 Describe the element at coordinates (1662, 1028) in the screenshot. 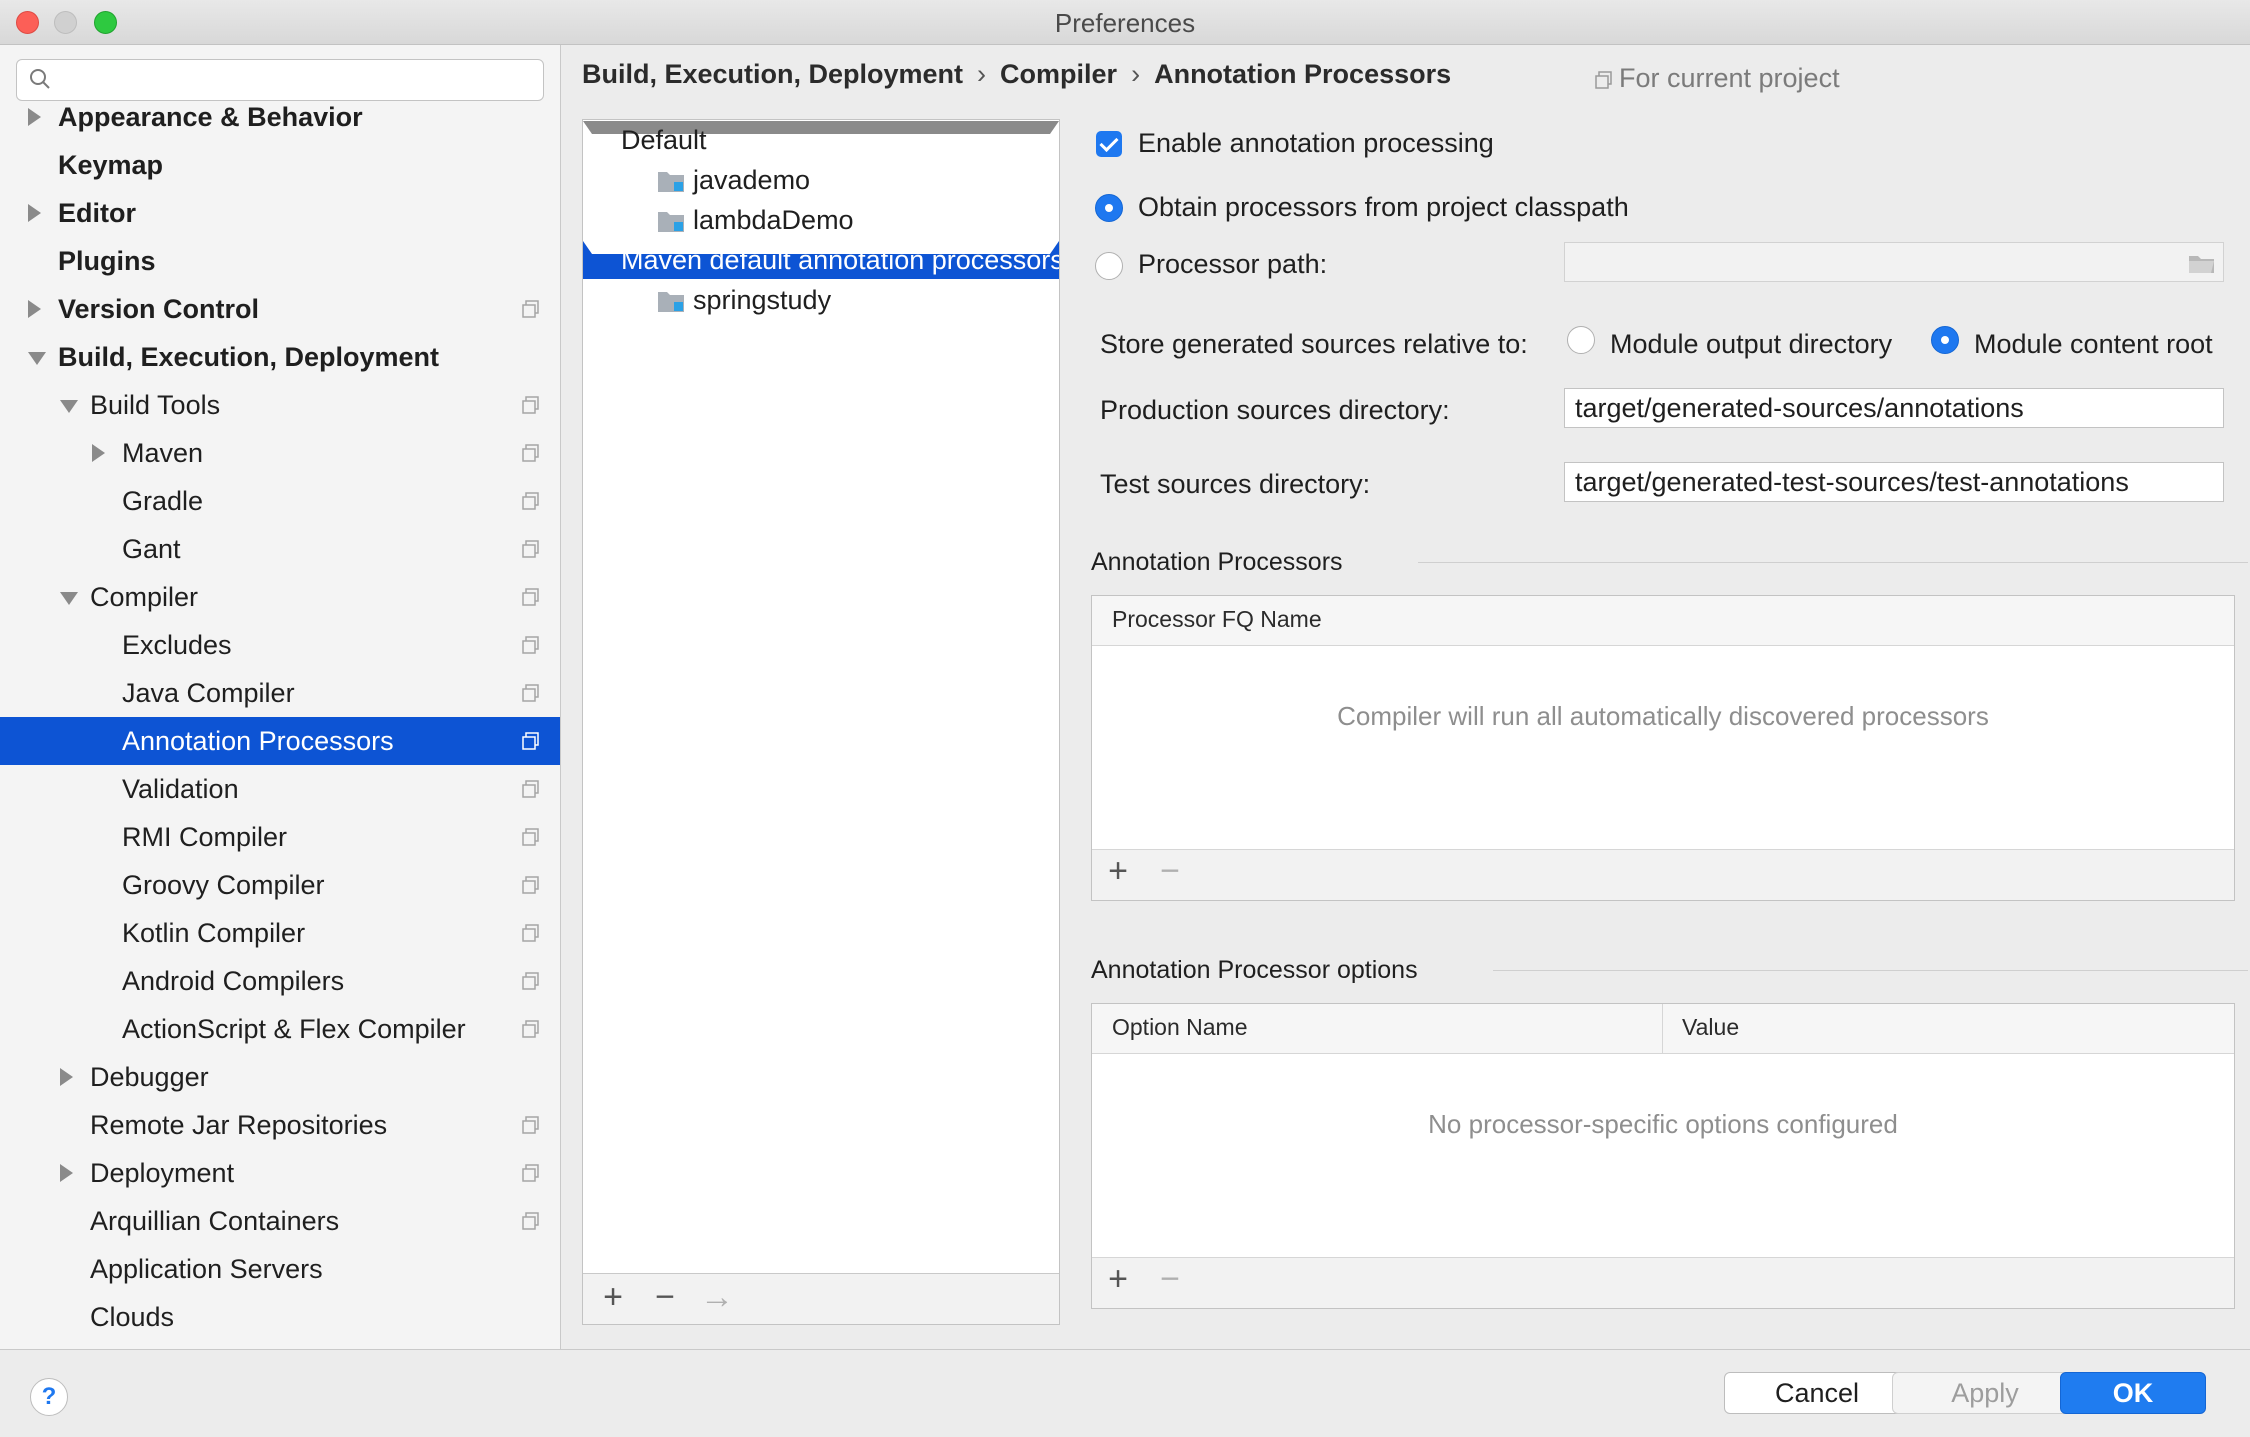

I see `column-divider` at that location.